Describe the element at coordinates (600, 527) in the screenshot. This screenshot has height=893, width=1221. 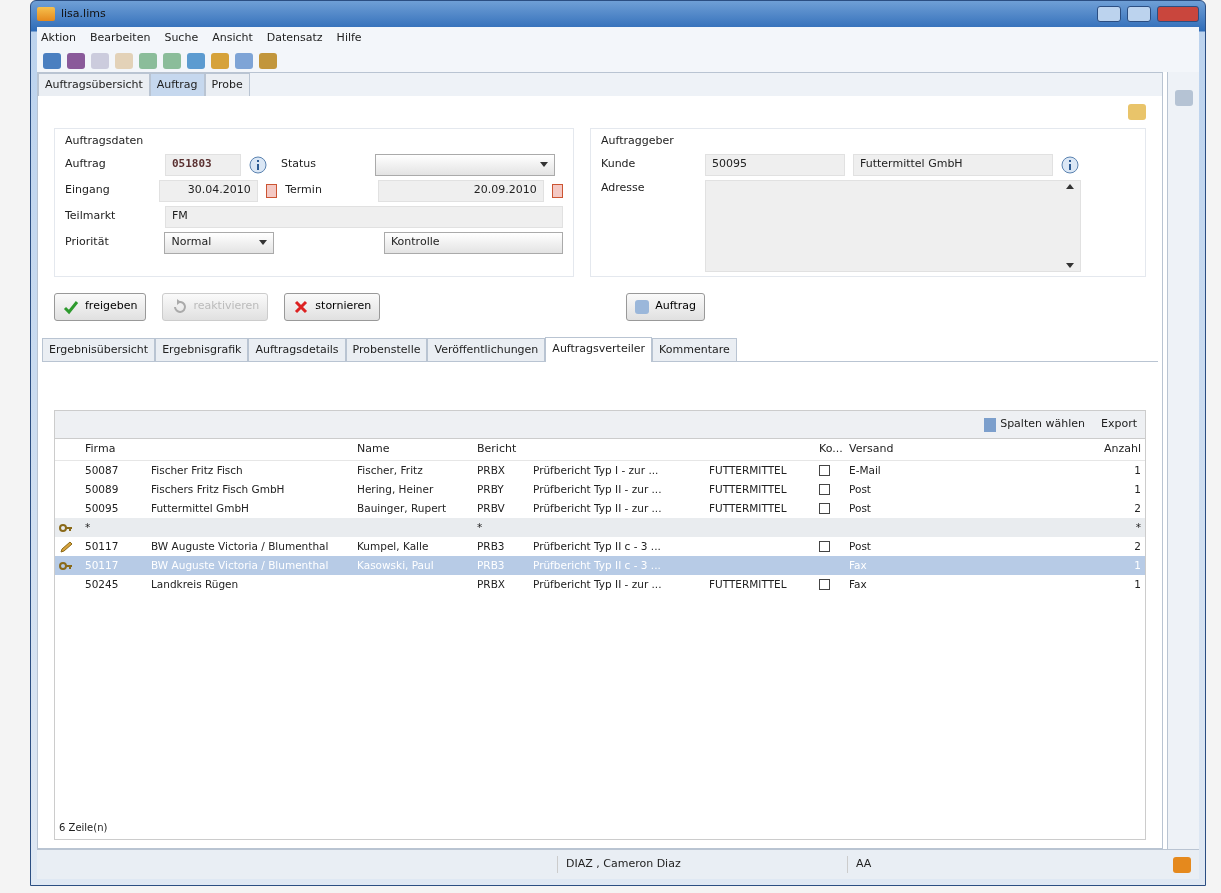
I see `table-row: * * *` at that location.